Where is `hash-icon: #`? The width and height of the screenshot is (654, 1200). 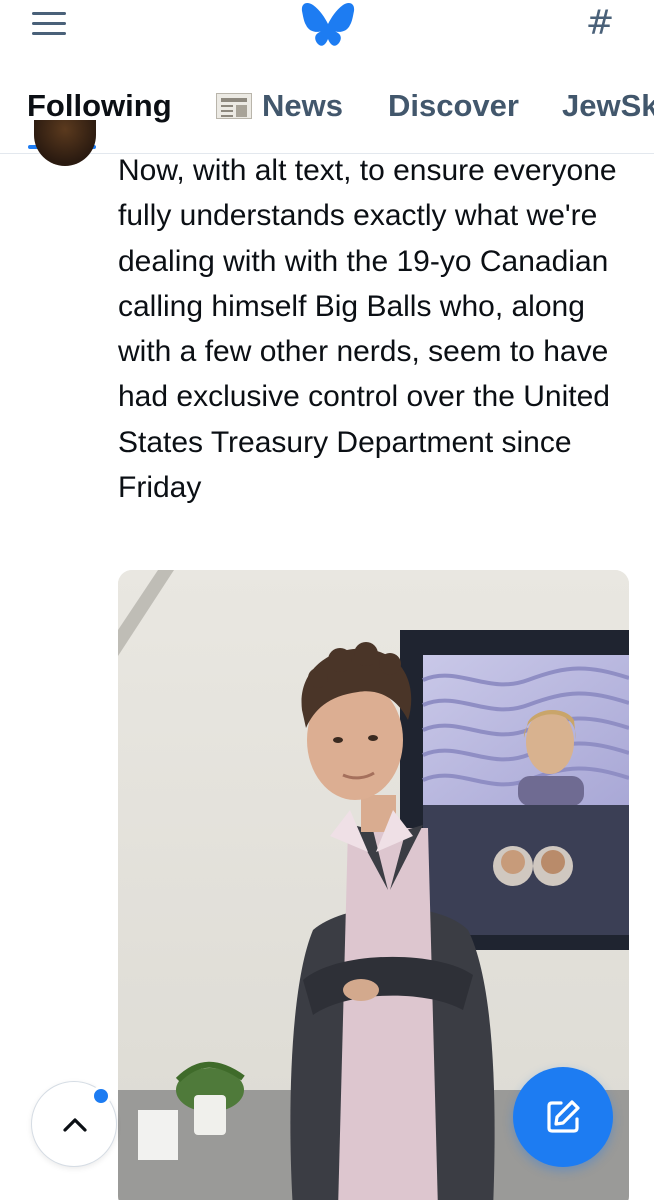 hash-icon: # is located at coordinates (600, 23).